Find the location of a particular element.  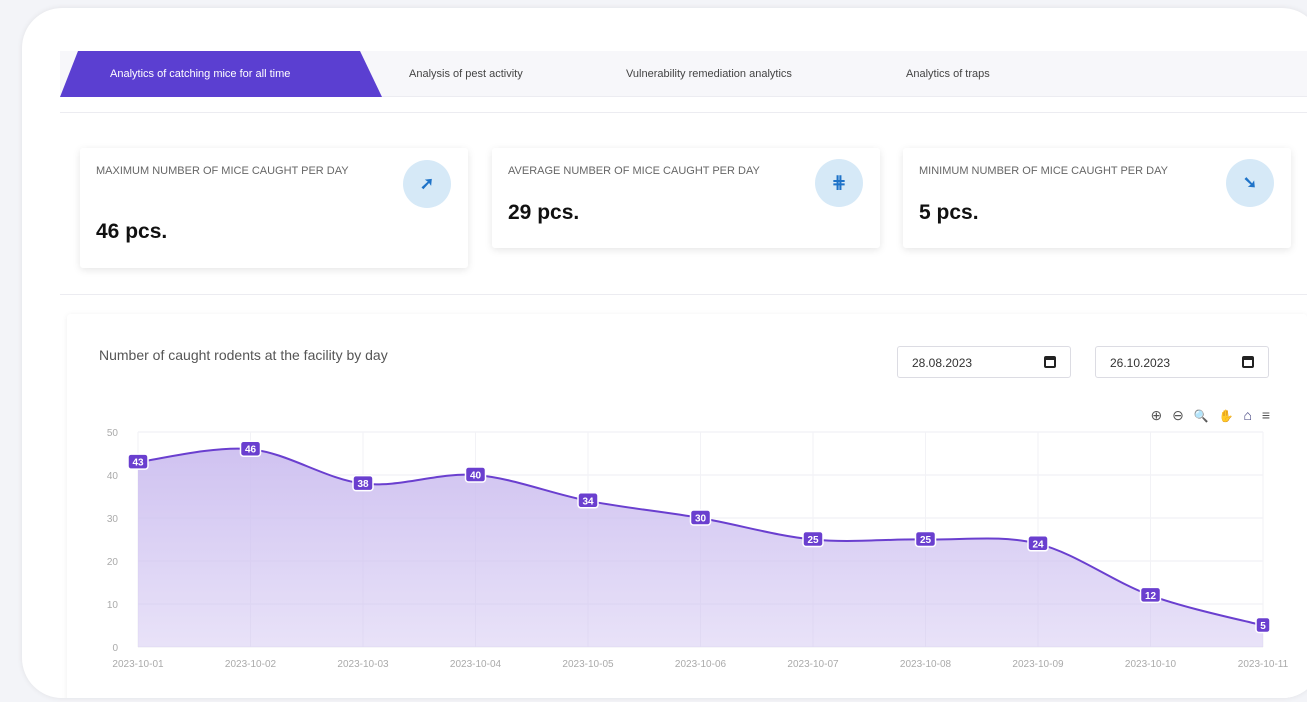

x-tick-label: 2023-10-11 is located at coordinates (1263, 664).